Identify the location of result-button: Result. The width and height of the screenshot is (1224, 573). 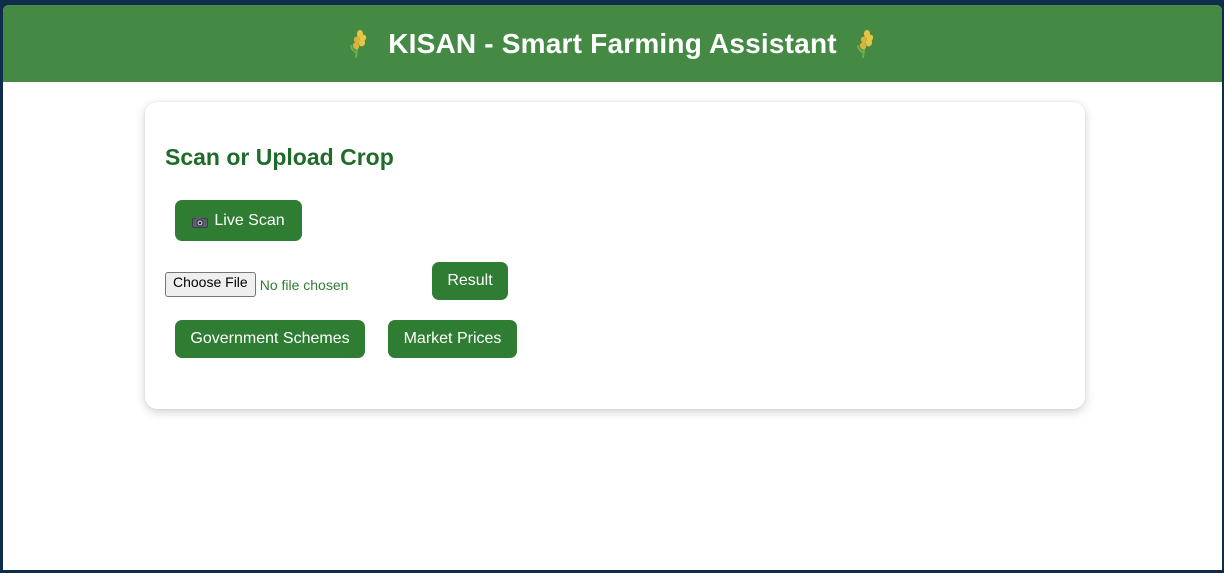
(470, 281).